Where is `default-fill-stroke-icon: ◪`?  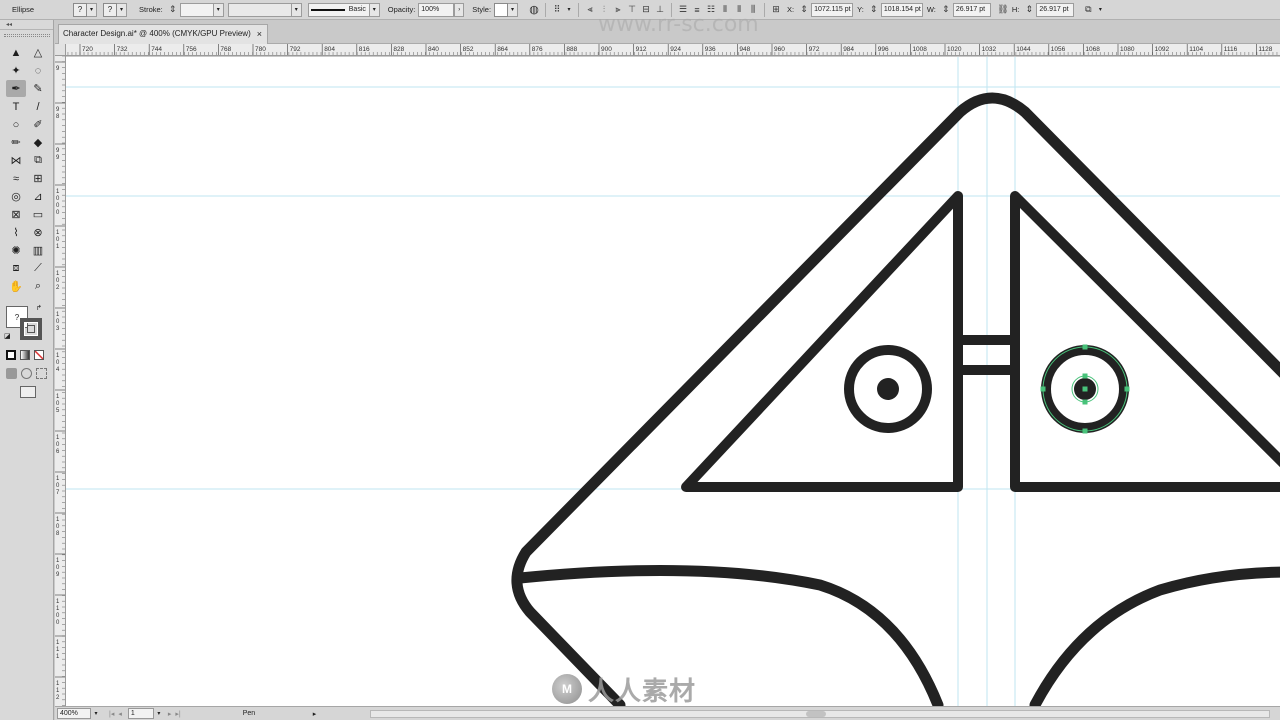 default-fill-stroke-icon: ◪ is located at coordinates (7, 336).